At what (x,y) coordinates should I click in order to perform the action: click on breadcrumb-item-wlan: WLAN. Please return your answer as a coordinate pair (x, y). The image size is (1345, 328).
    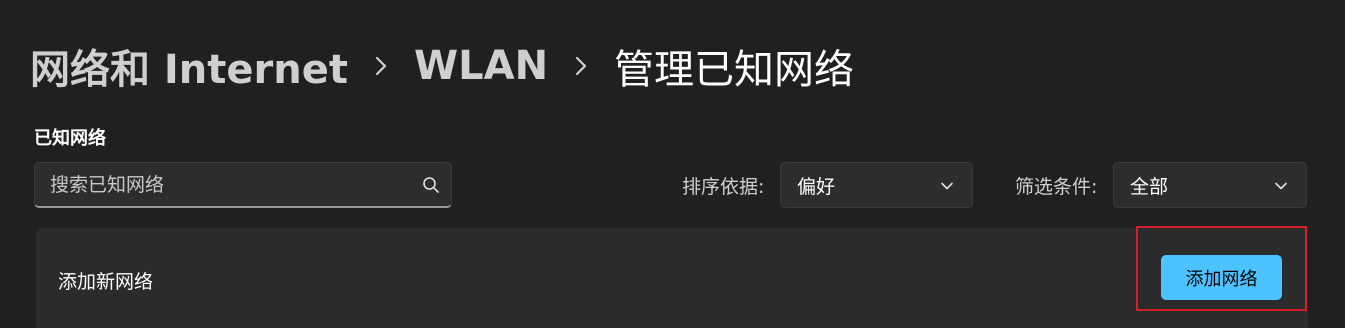
    Looking at the image, I should click on (481, 66).